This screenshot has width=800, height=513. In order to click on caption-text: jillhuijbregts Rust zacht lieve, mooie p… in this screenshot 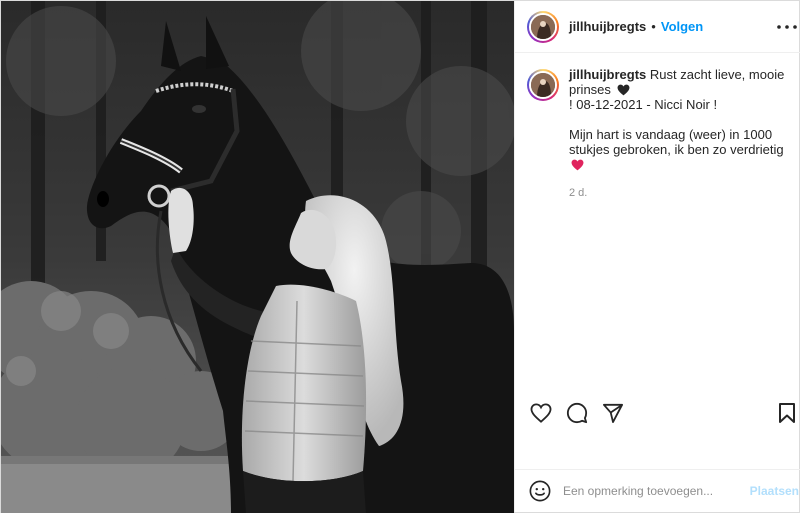, I will do `click(684, 134)`.